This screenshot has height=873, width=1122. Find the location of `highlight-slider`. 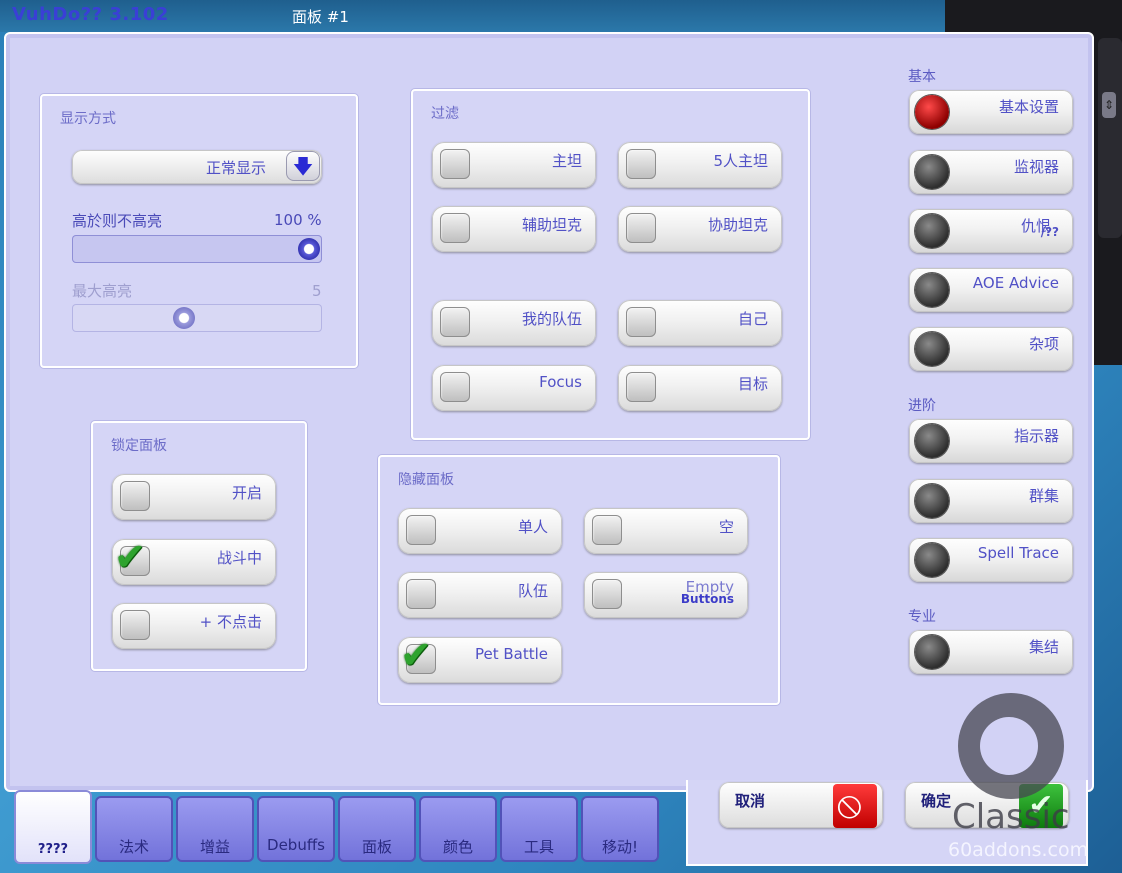

highlight-slider is located at coordinates (197, 249).